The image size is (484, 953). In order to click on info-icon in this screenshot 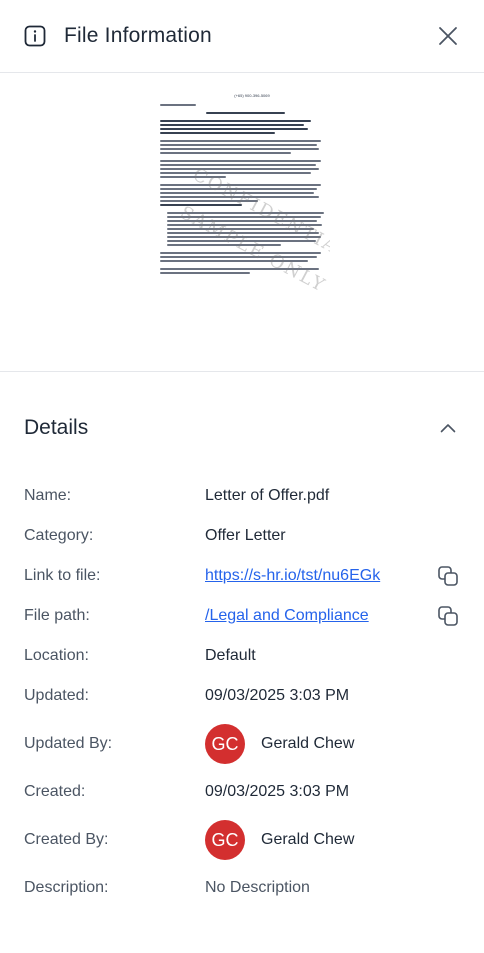, I will do `click(35, 36)`.